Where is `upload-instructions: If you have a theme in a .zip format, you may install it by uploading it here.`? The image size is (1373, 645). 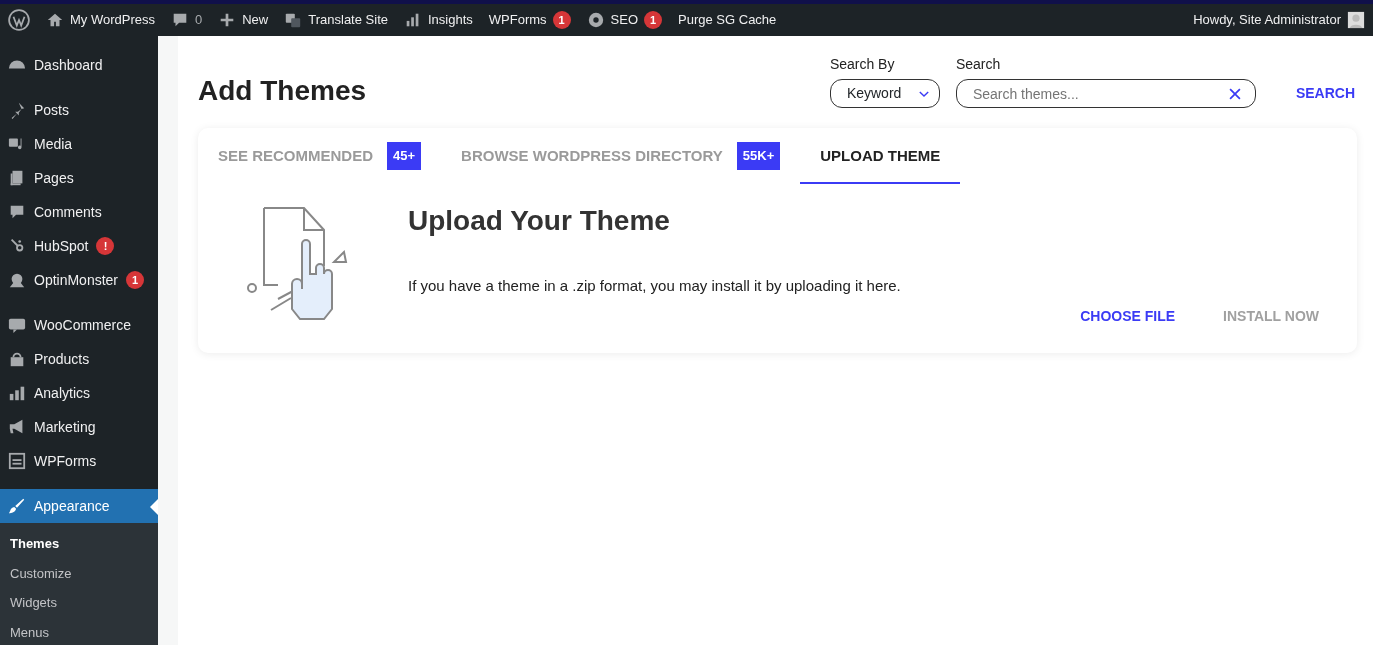 upload-instructions: If you have a theme in a .zip format, you may install it by uploading it here. is located at coordinates (655, 286).